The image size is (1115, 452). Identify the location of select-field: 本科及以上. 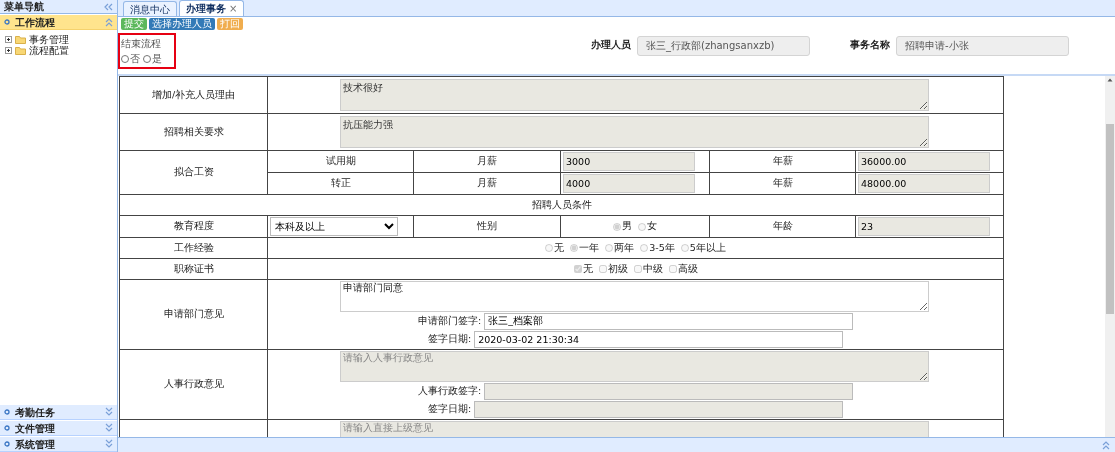
(334, 226).